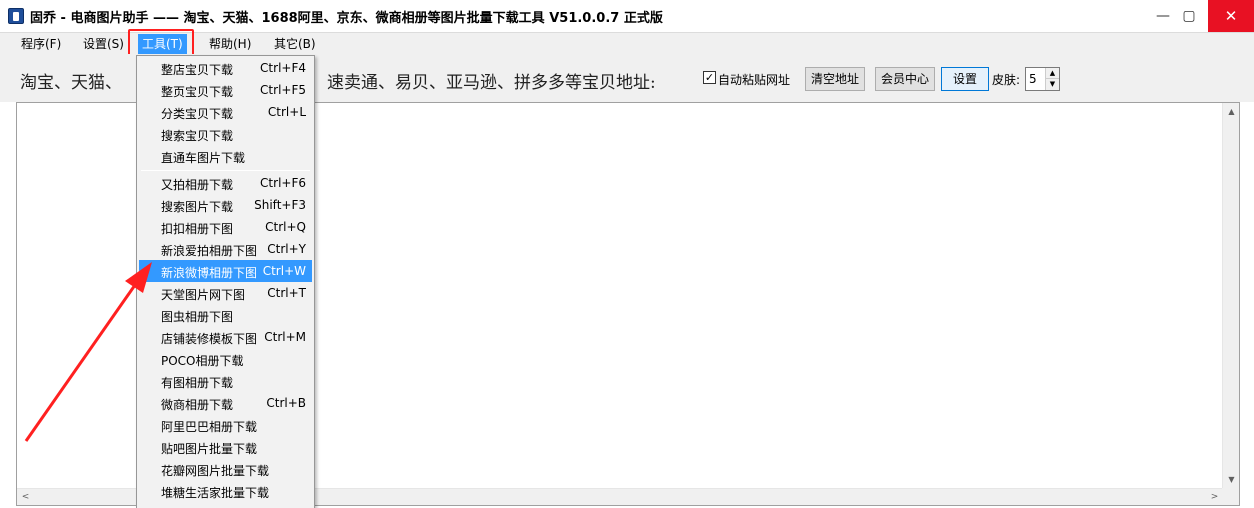 The height and width of the screenshot is (508, 1254). I want to click on annotation-highlight-box, so click(161, 43).